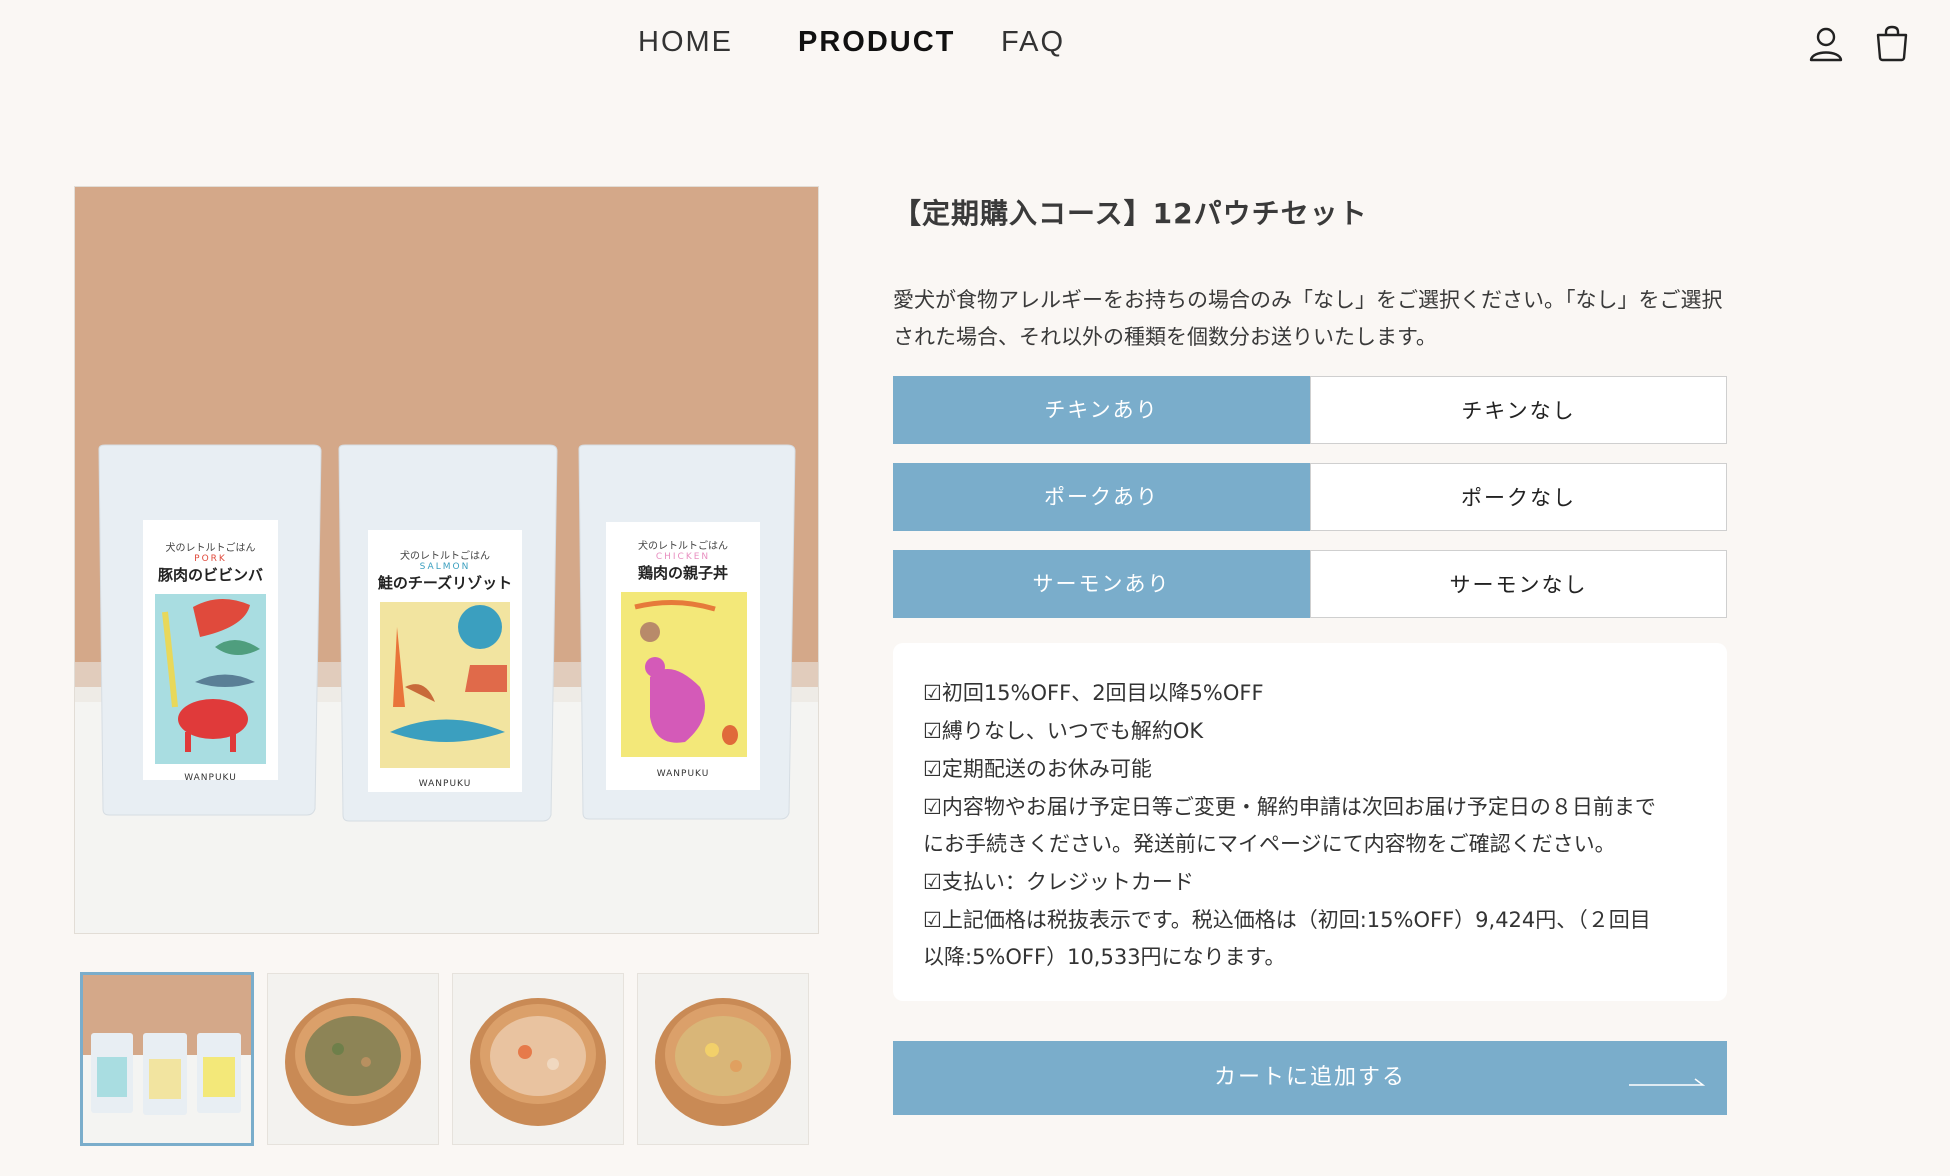 The height and width of the screenshot is (1176, 1950). I want to click on add-to-cart-button: カートに追加する, so click(1310, 1078).